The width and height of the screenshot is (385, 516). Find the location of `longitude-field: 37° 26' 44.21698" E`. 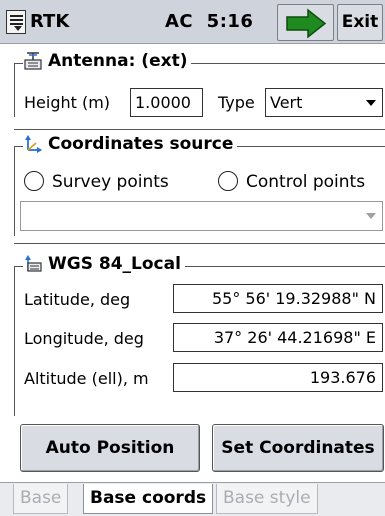

longitude-field: 37° 26' 44.21698" E is located at coordinates (278, 337).